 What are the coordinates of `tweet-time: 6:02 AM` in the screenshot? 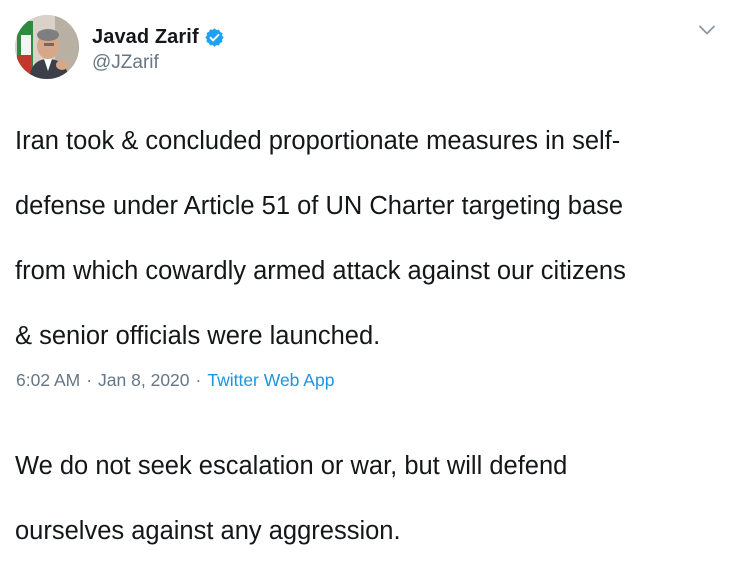 It's located at (48, 380).